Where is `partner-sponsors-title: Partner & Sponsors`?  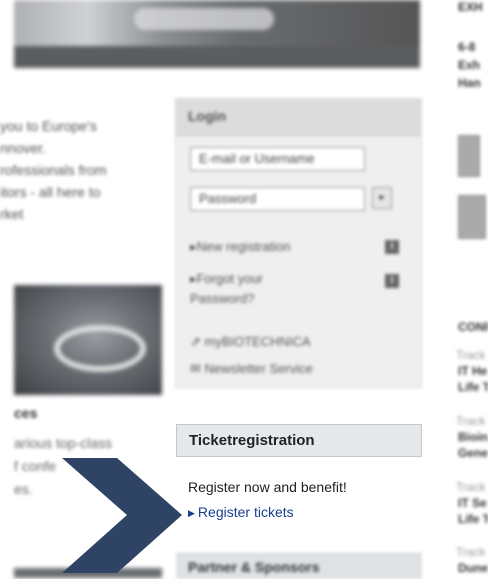
partner-sponsors-title: Partner & Sponsors is located at coordinates (254, 567).